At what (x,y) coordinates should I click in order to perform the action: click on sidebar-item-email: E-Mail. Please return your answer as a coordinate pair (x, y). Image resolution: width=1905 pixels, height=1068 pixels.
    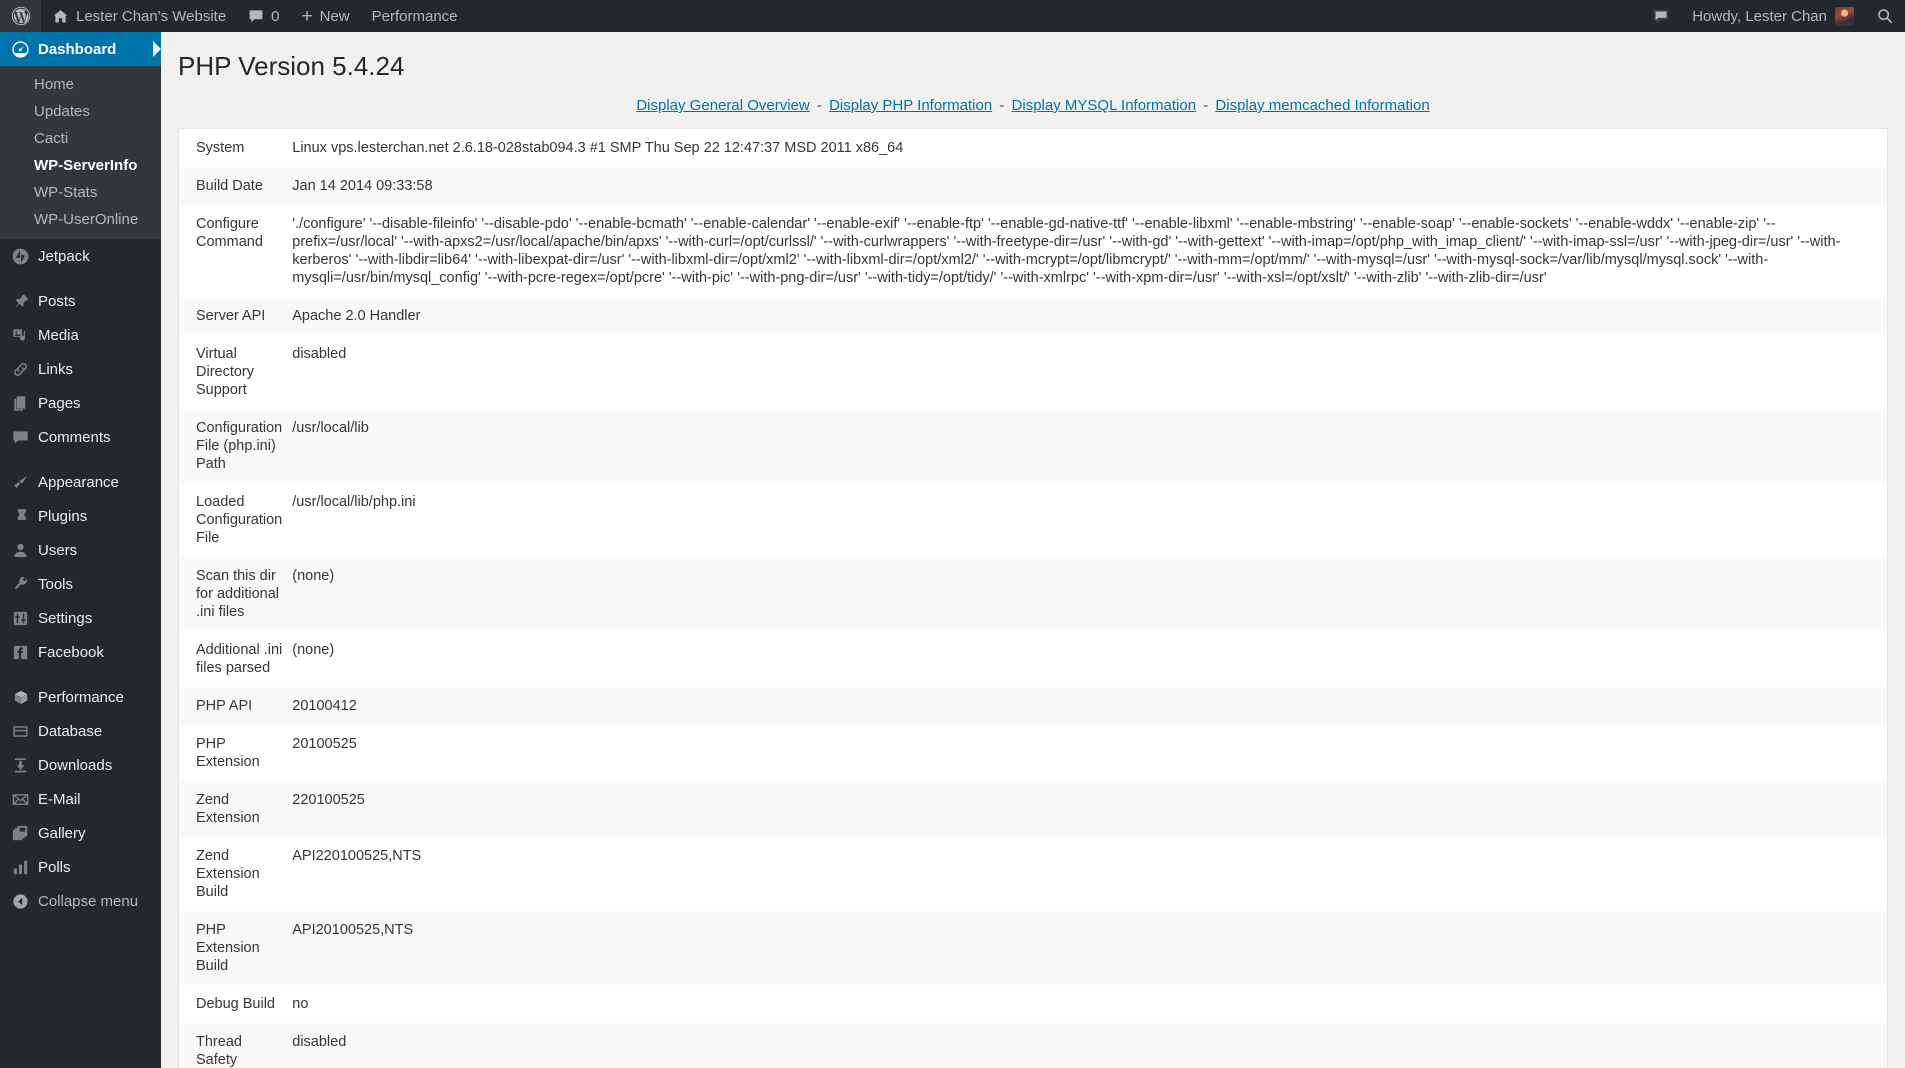
    Looking at the image, I should click on (80, 799).